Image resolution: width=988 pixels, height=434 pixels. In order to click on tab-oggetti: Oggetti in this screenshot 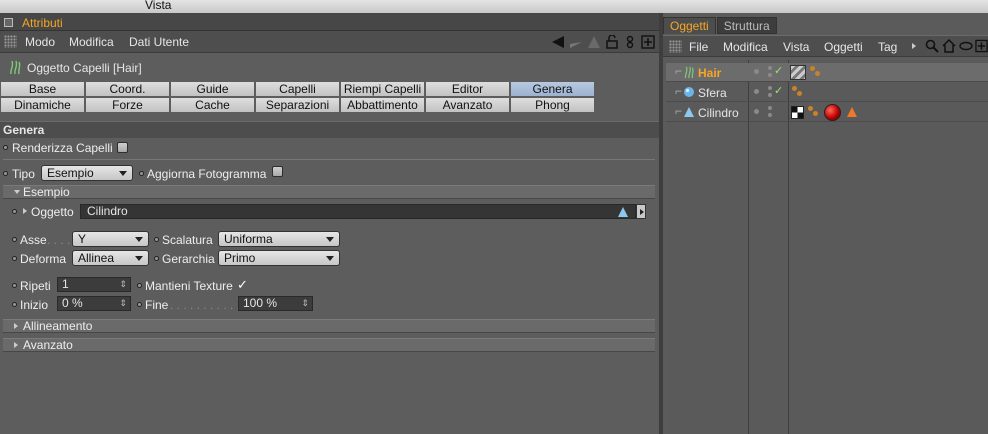, I will do `click(689, 25)`.